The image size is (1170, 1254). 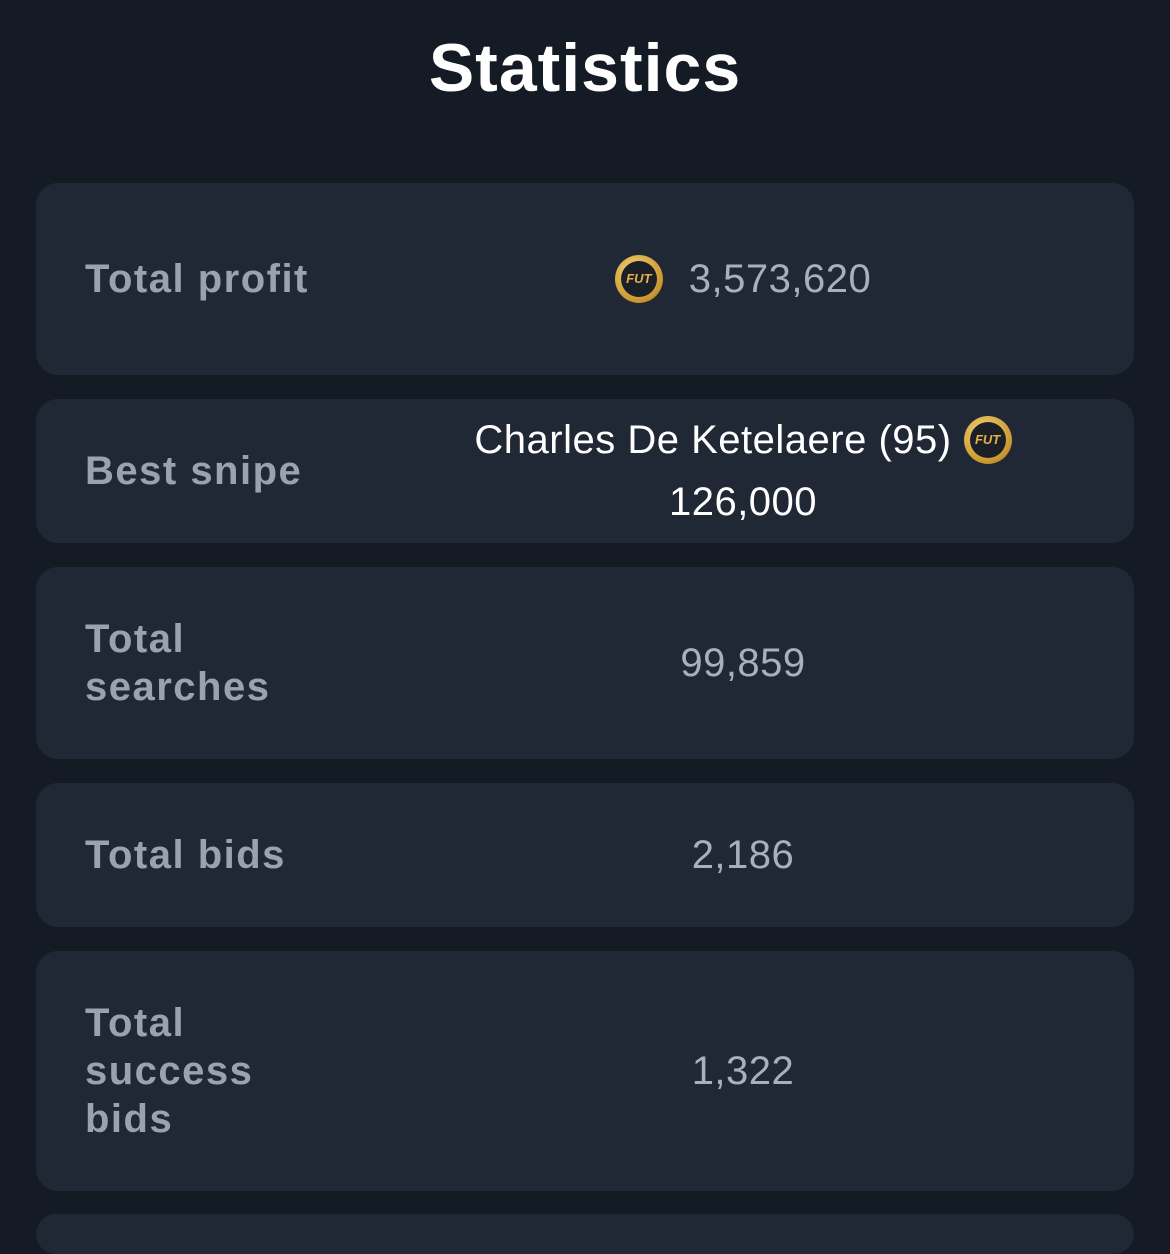 What do you see at coordinates (178, 663) in the screenshot?
I see `stat-label: Total searches` at bounding box center [178, 663].